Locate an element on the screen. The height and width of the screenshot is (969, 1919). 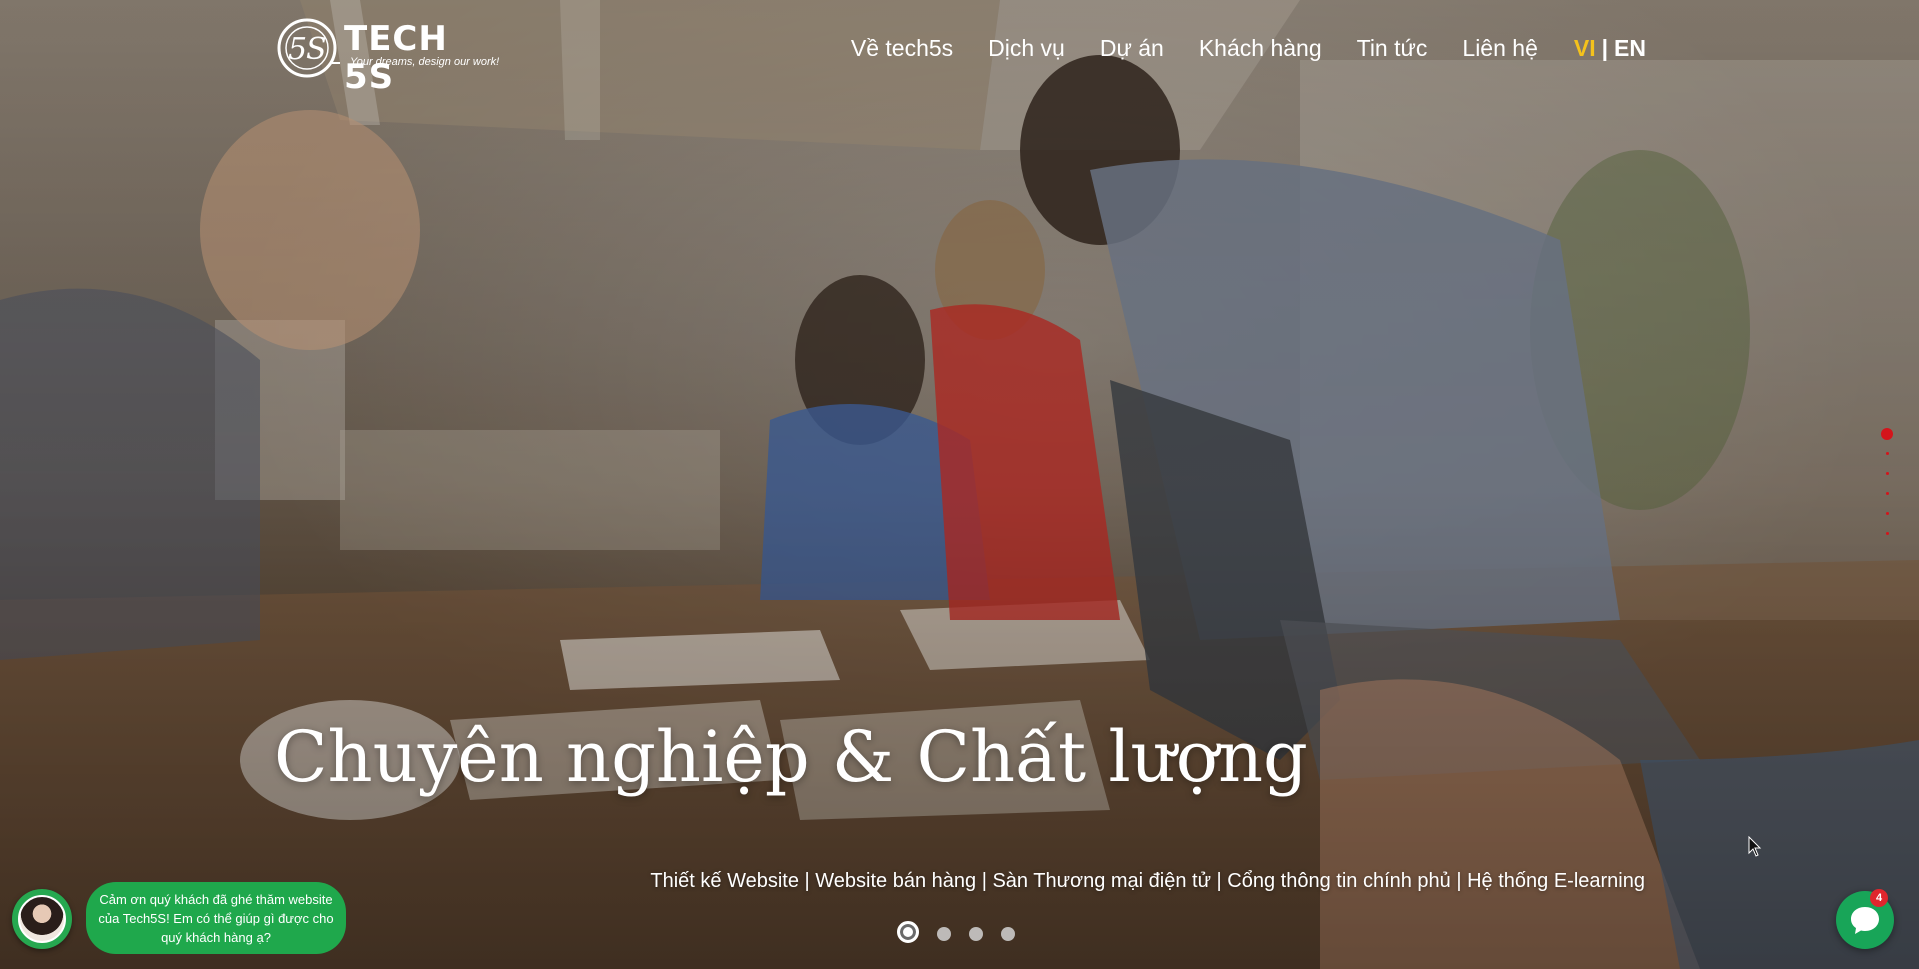
nav-item-services: Dịch vụ is located at coordinates (1026, 48).